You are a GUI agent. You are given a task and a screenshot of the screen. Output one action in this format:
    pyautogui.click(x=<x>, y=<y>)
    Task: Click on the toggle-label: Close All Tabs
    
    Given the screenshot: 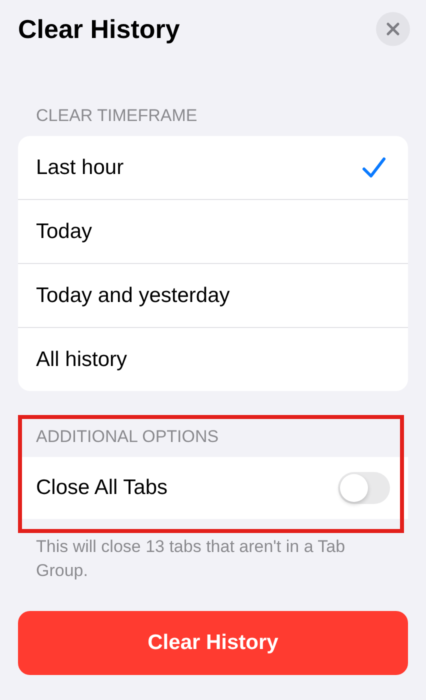 What is the action you would take?
    pyautogui.click(x=102, y=488)
    